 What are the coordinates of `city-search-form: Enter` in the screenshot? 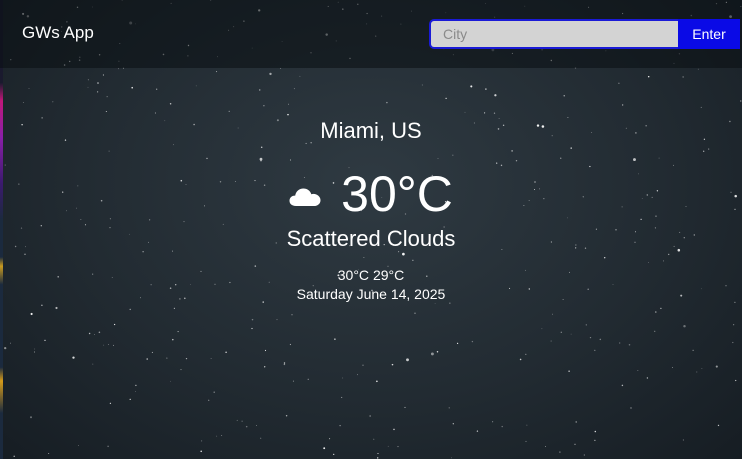 It's located at (584, 34).